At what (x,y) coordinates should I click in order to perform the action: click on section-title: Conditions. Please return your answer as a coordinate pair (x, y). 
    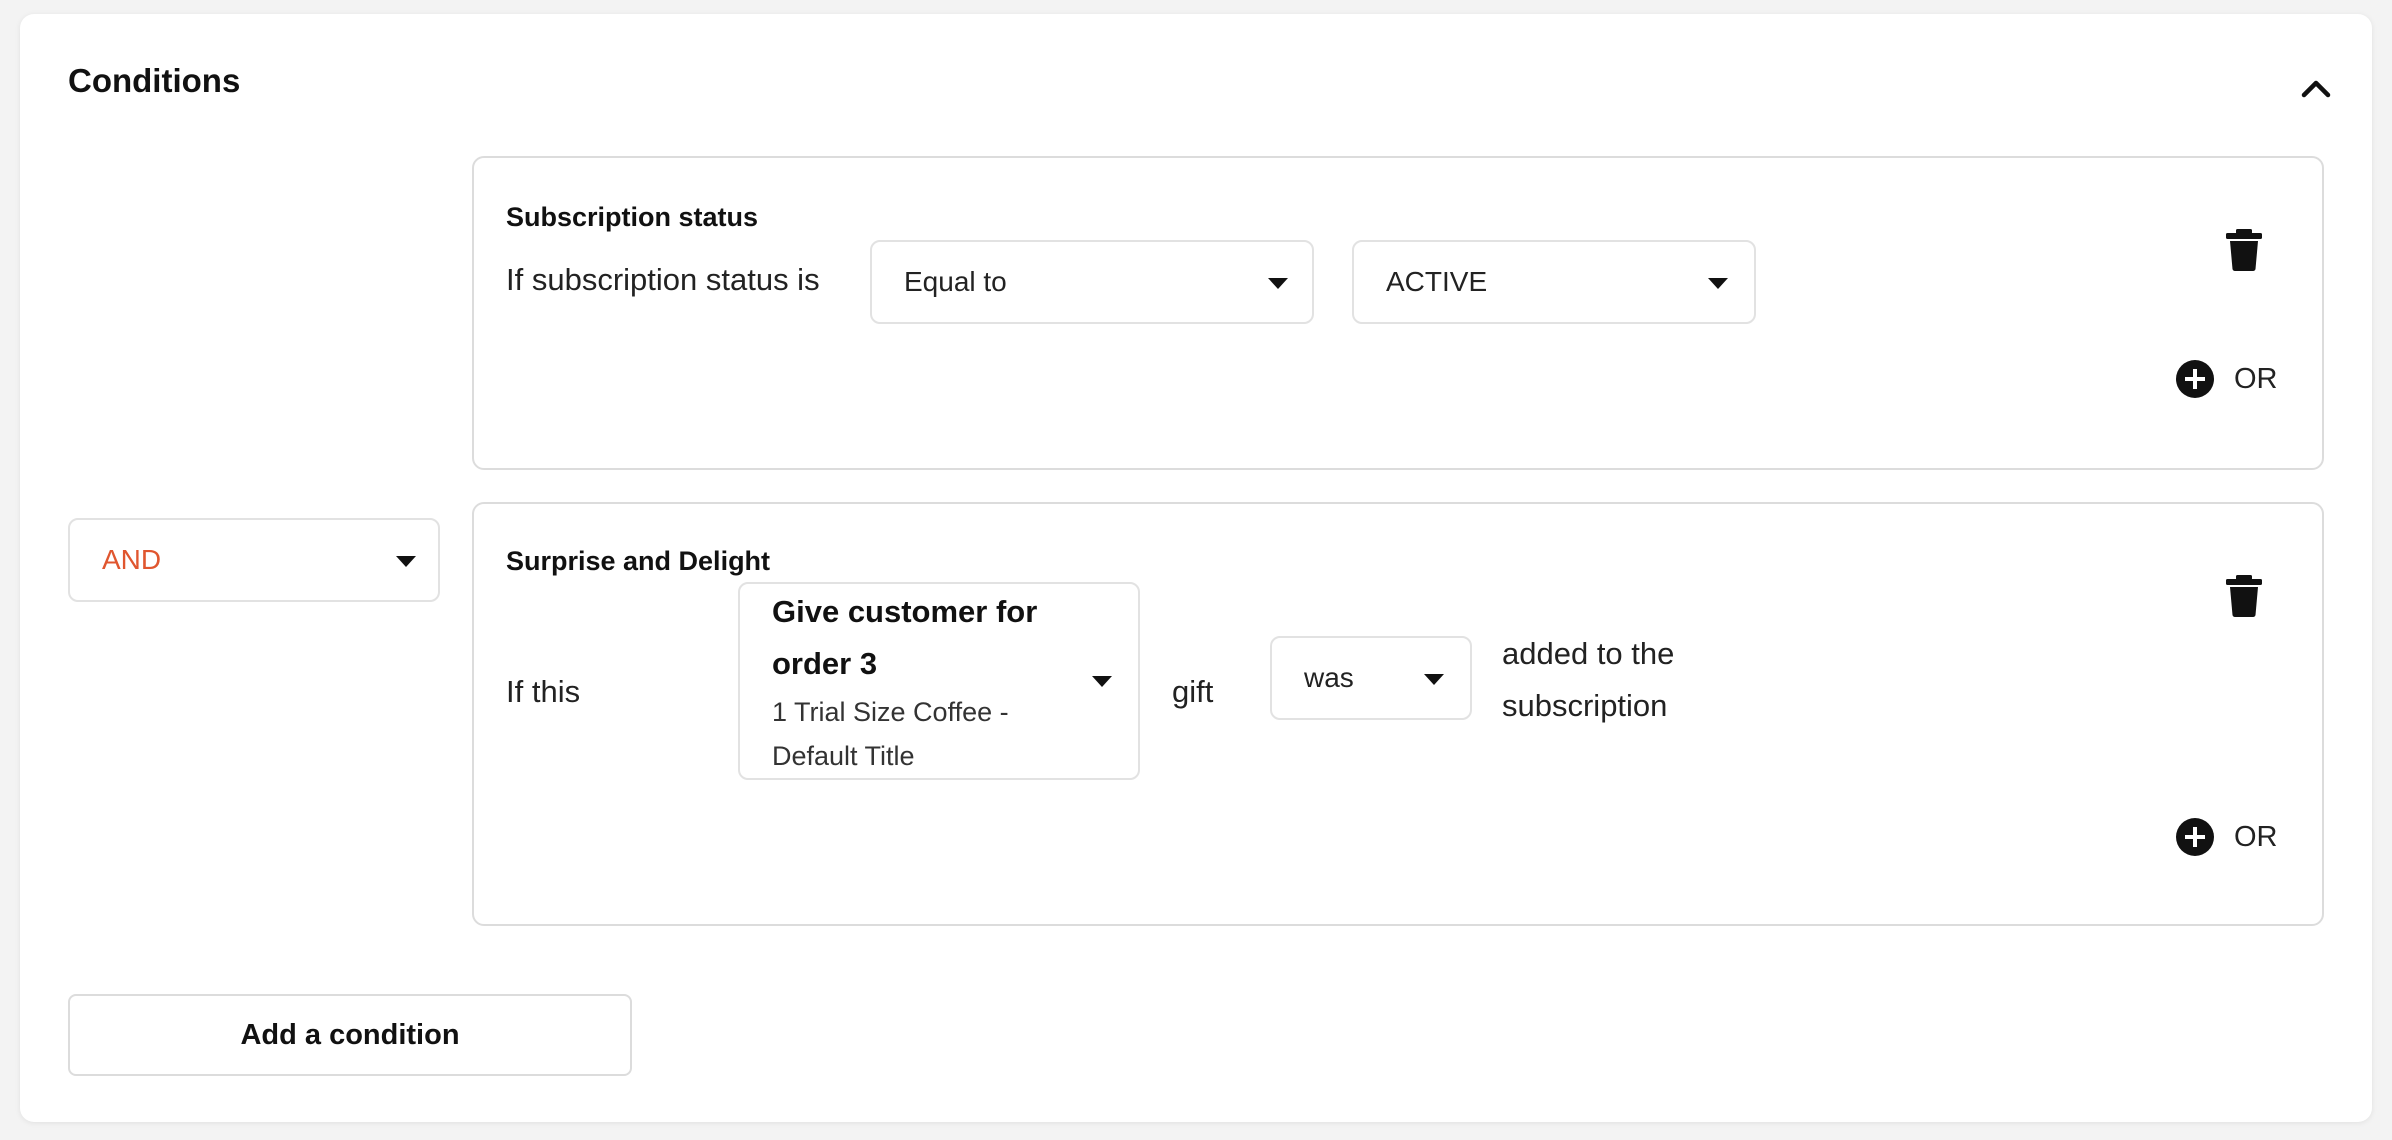
    Looking at the image, I should click on (154, 80).